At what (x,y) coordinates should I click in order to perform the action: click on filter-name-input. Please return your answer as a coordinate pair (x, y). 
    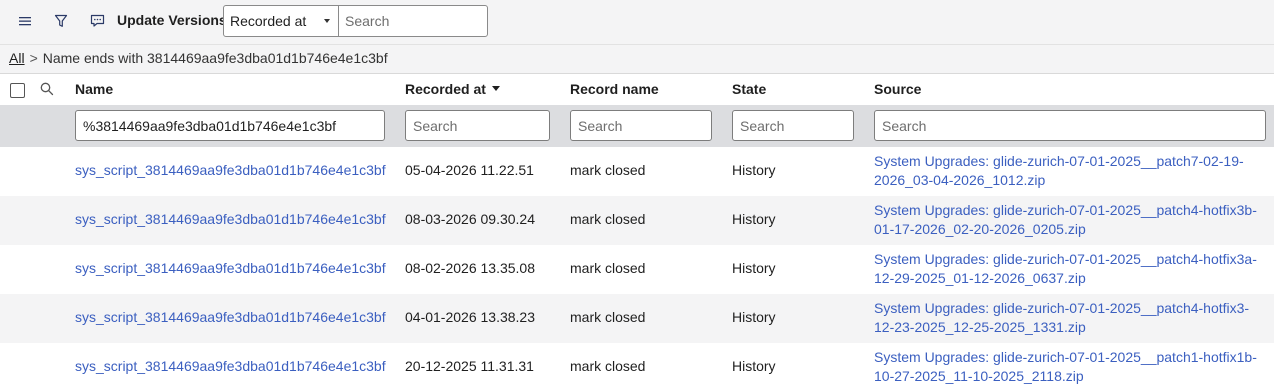
    Looking at the image, I should click on (230, 125).